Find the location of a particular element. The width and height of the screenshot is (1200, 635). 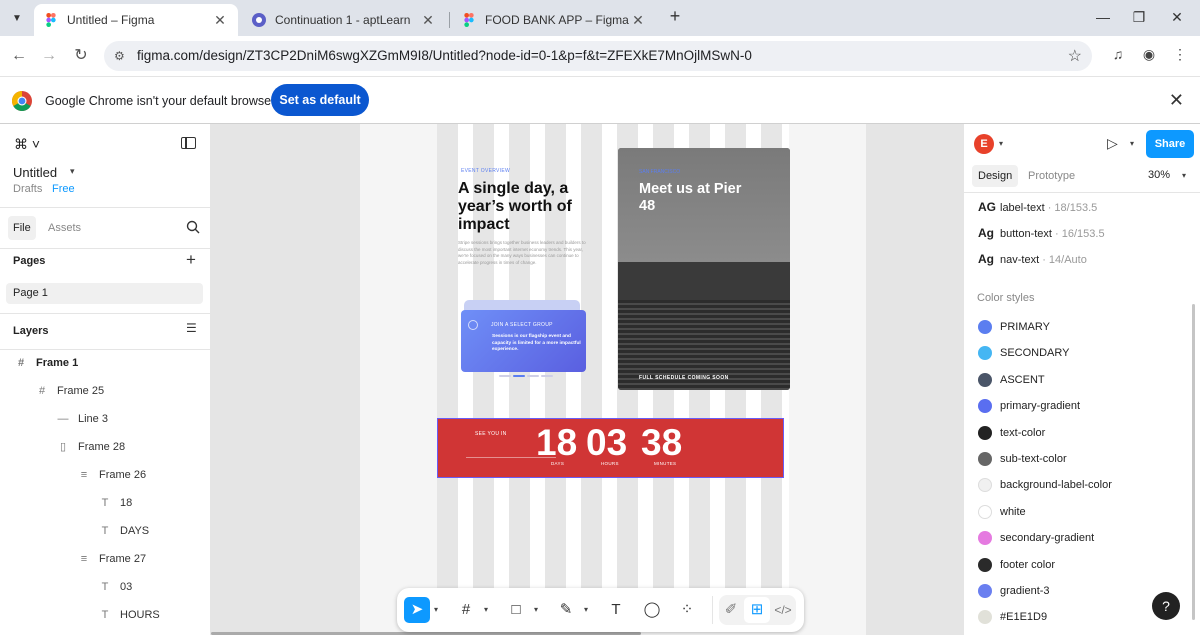

layer-row: T 03 is located at coordinates (115, 587).